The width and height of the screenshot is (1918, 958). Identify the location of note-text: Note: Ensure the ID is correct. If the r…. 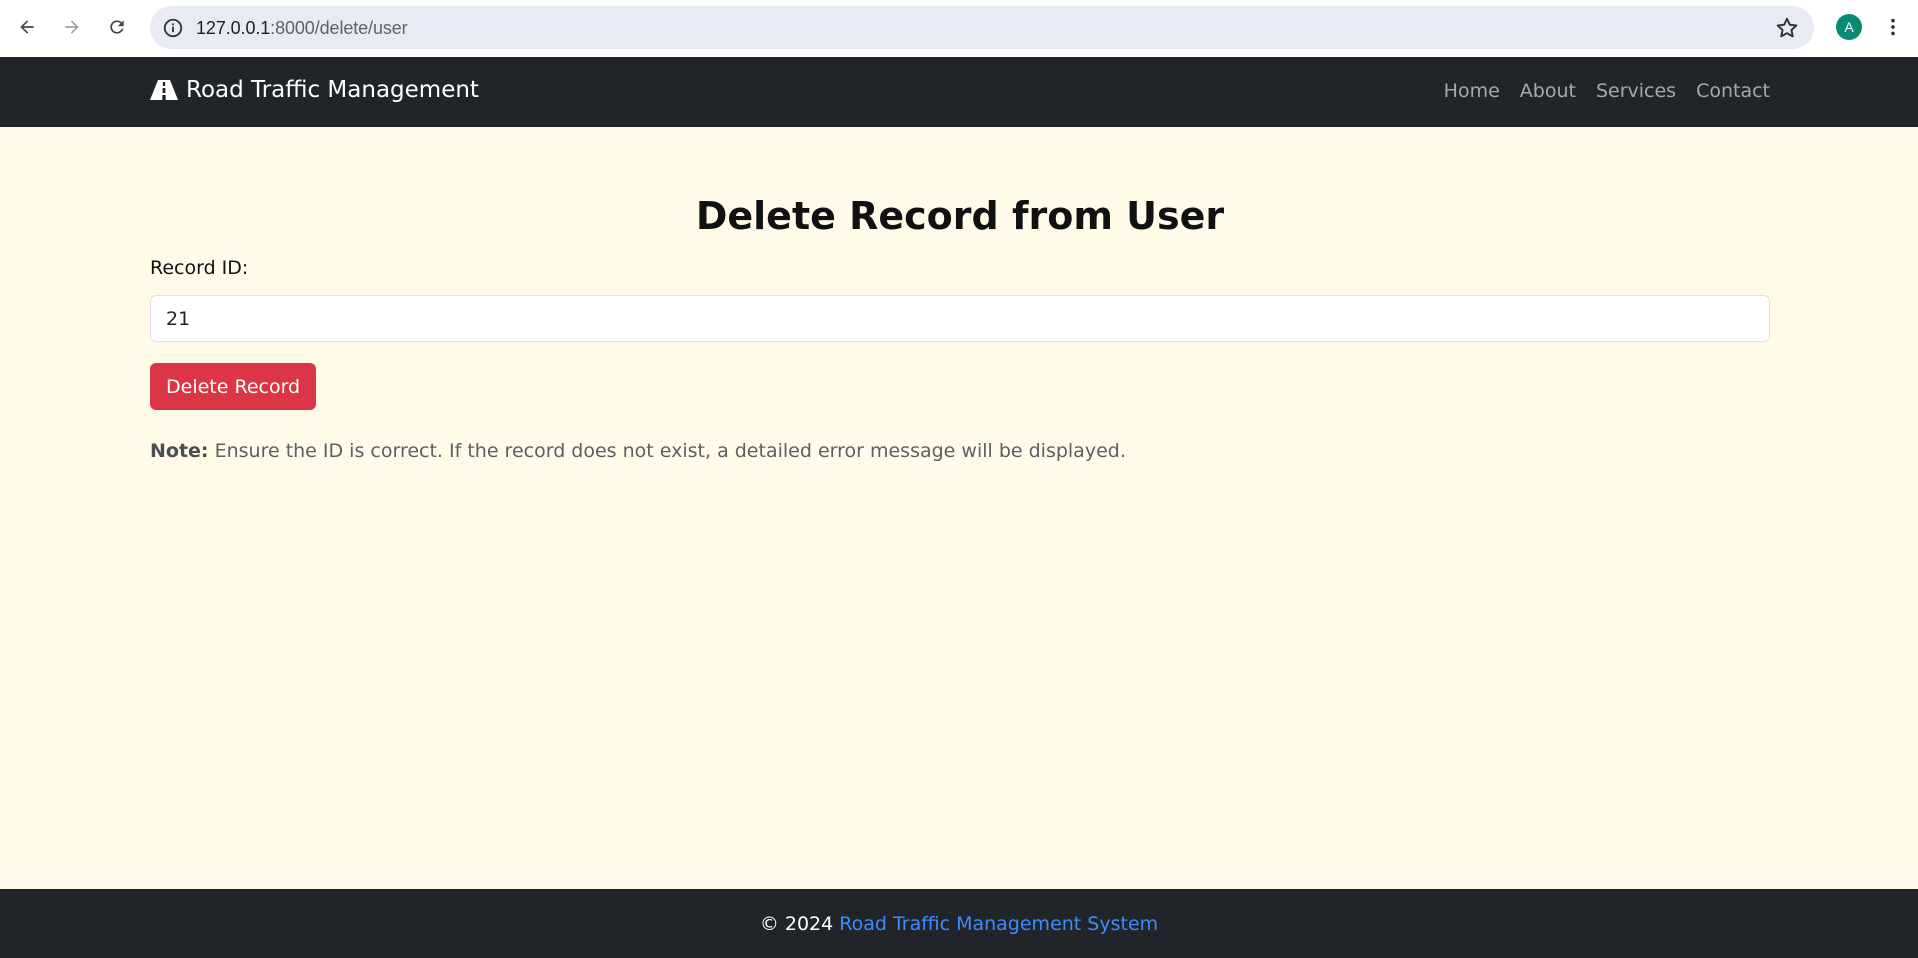
(960, 451).